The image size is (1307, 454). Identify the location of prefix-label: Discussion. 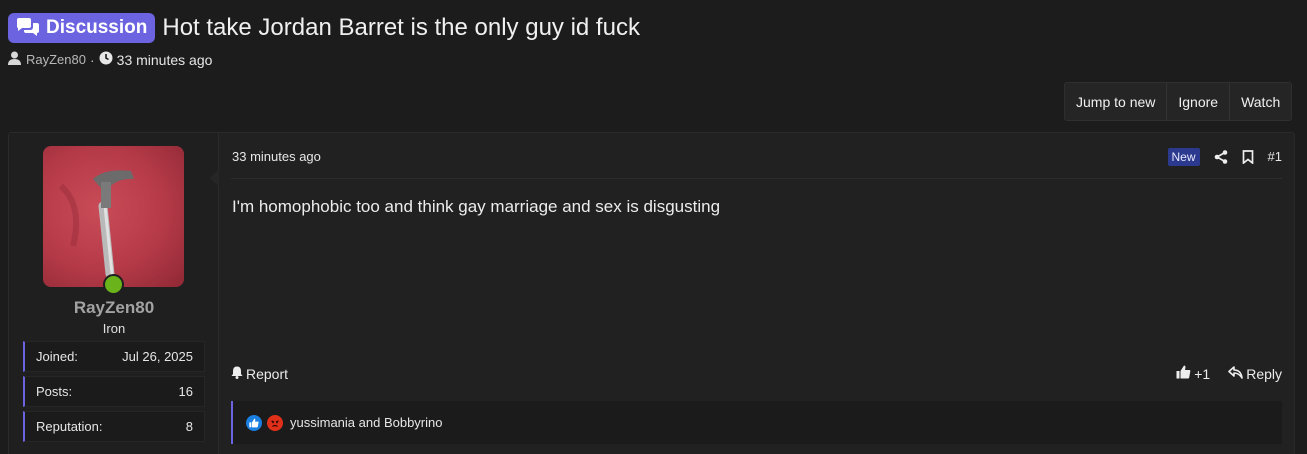
(97, 27).